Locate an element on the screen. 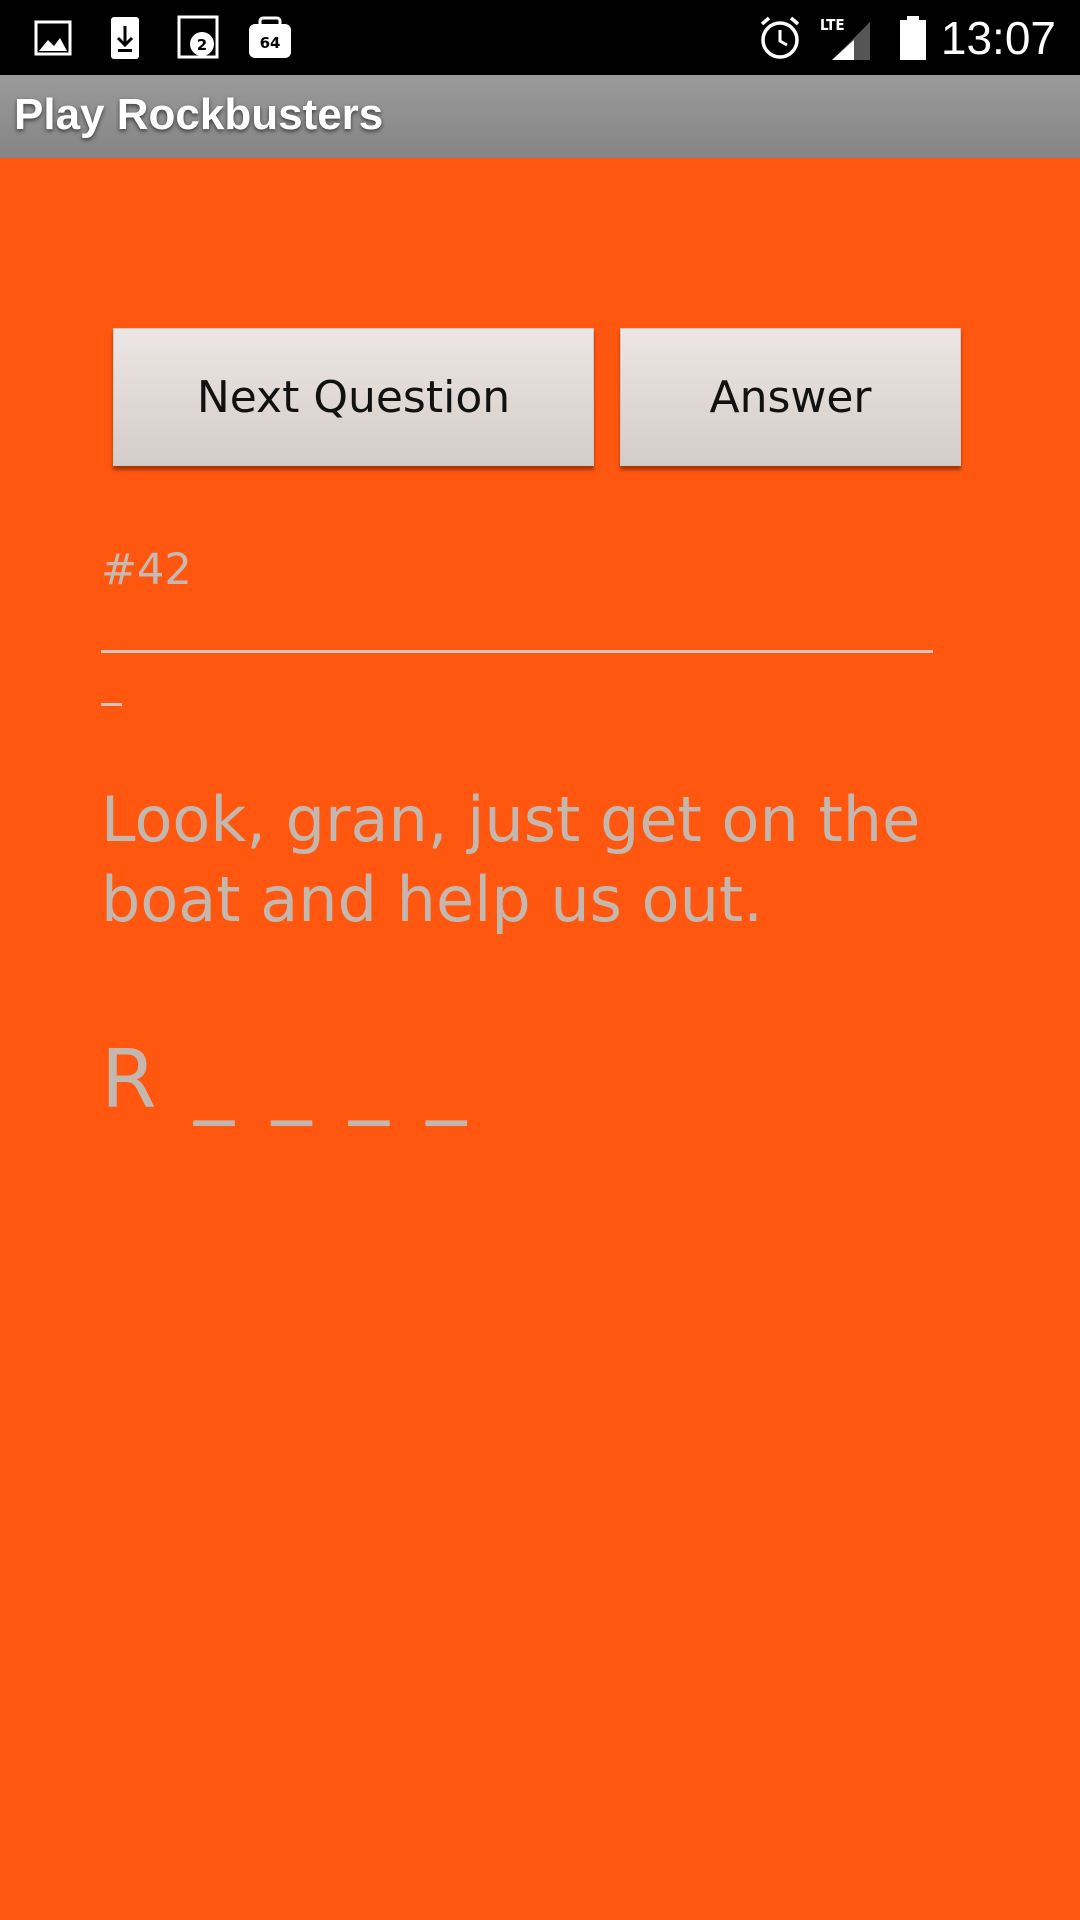 The height and width of the screenshot is (1920, 1080). lte-signal-icon: LTE is located at coordinates (845, 38).